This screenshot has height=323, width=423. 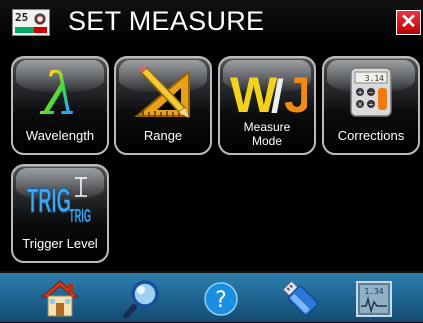 What do you see at coordinates (60, 243) in the screenshot?
I see `trigger-level-label: Trigger Level` at bounding box center [60, 243].